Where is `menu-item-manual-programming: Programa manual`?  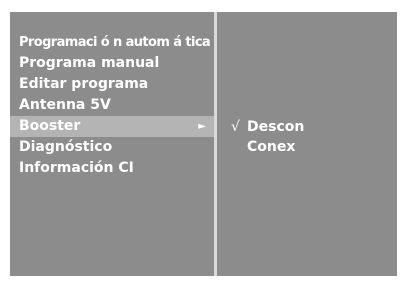 menu-item-manual-programming: Programa manual is located at coordinates (112, 63).